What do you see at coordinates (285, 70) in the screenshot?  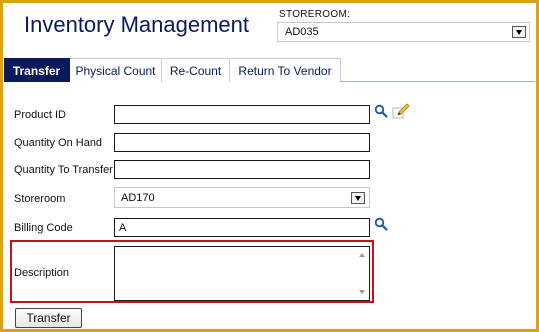 I see `tab-return-to-vendor: Return To Vendor` at bounding box center [285, 70].